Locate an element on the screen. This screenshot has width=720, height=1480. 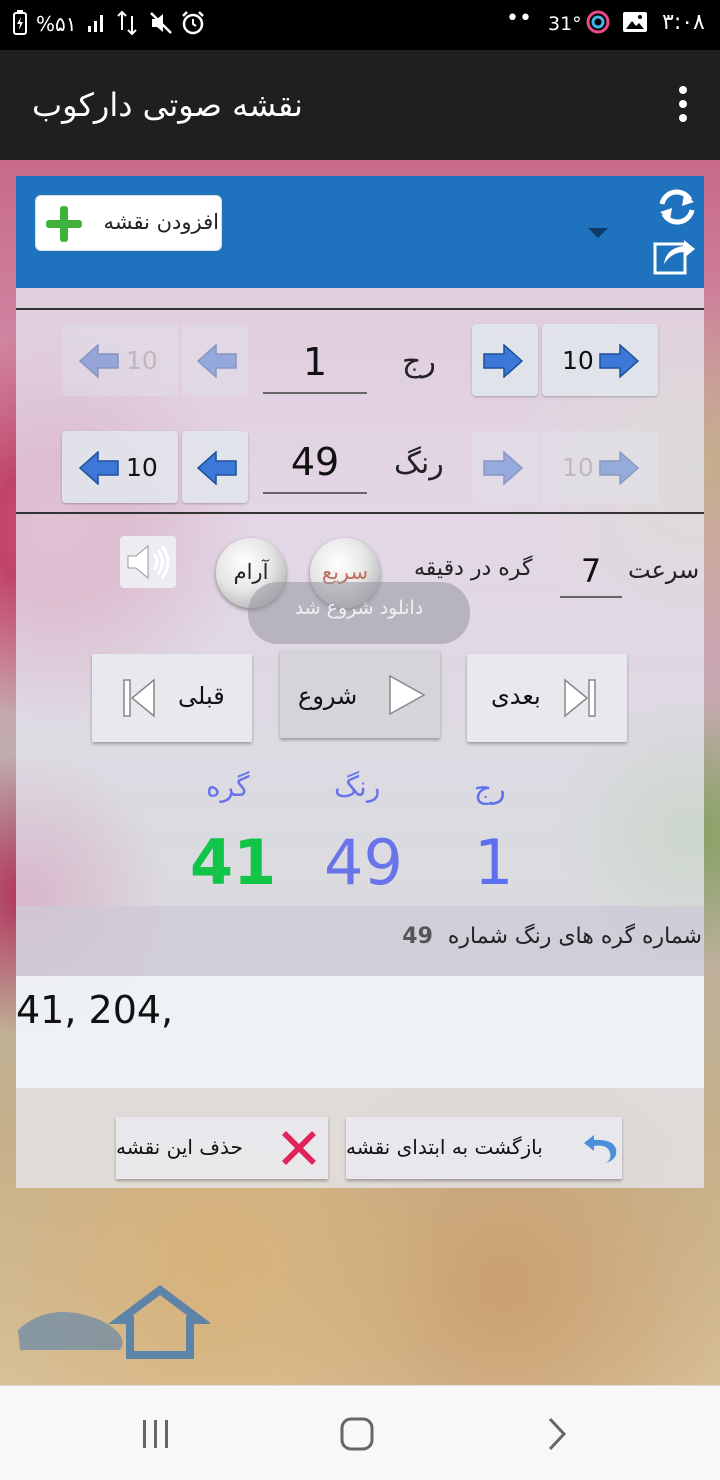
status-dots: •• is located at coordinates (519, 18).